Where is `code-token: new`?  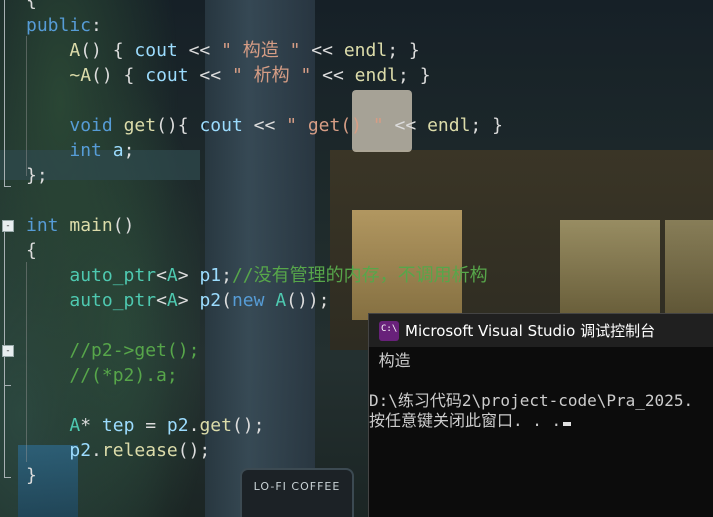
code-token: new is located at coordinates (248, 300).